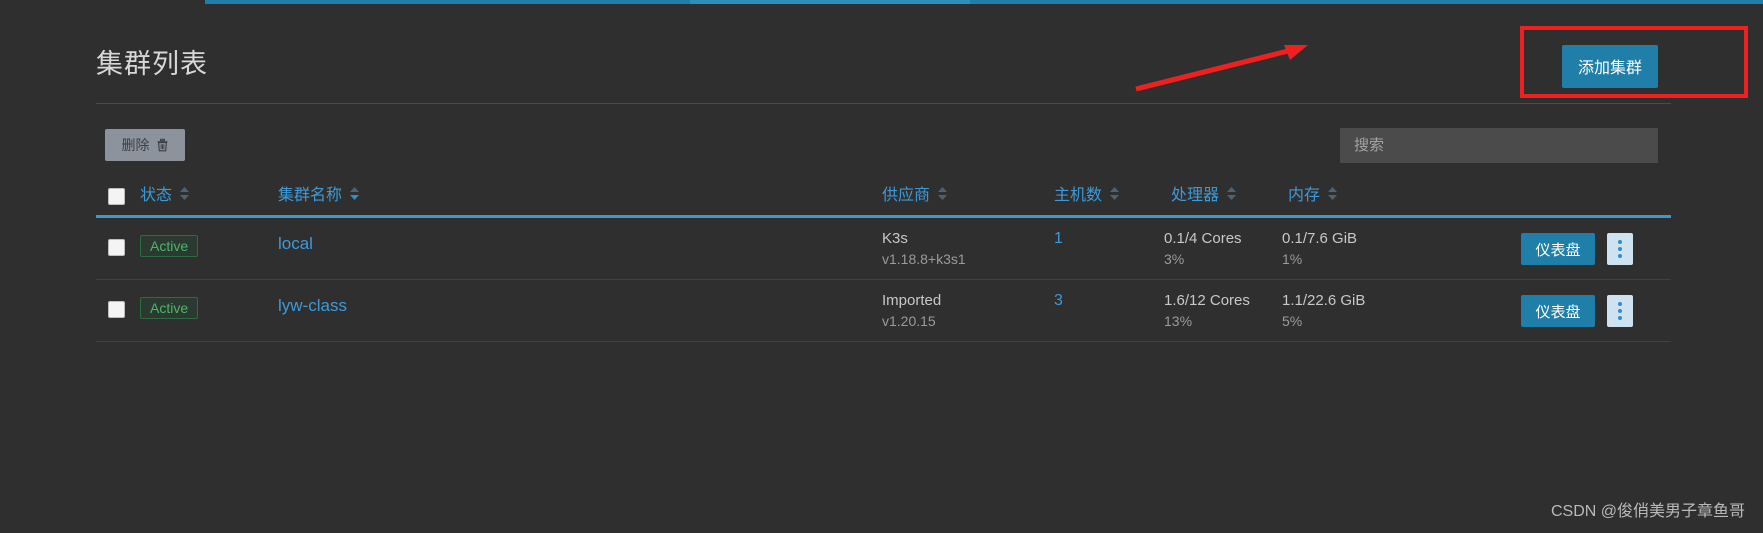 The width and height of the screenshot is (1763, 533). Describe the element at coordinates (924, 248) in the screenshot. I see `provider-cell: K3s v1.18.8+k3s1` at that location.